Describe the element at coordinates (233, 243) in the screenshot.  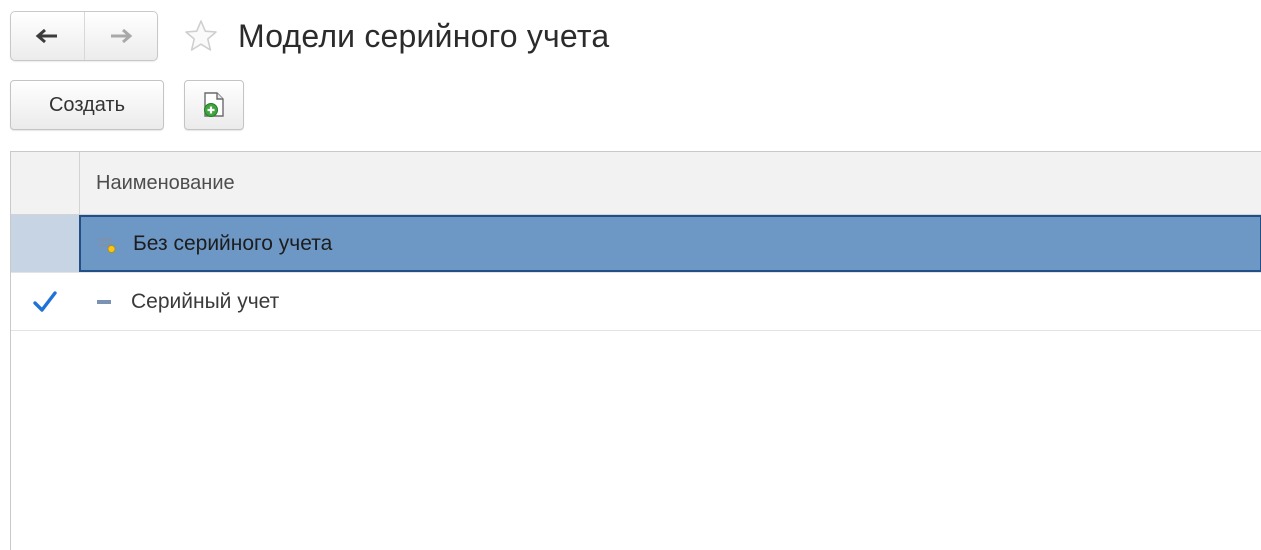
I see `row-label: Без серийного учета` at that location.